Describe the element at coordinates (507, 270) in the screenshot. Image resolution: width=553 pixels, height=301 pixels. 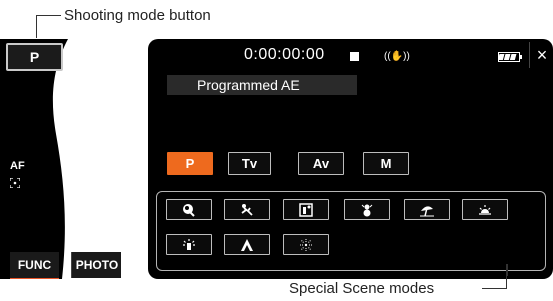
I see `callout-stem-special-scene` at that location.